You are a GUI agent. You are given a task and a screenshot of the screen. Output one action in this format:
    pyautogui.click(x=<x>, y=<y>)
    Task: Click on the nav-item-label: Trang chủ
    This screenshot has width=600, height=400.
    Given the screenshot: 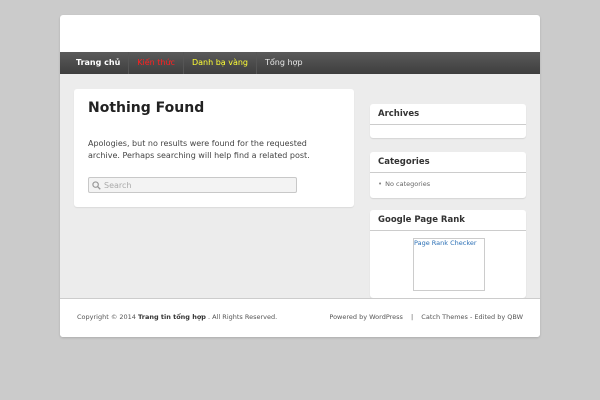 What is the action you would take?
    pyautogui.click(x=98, y=62)
    